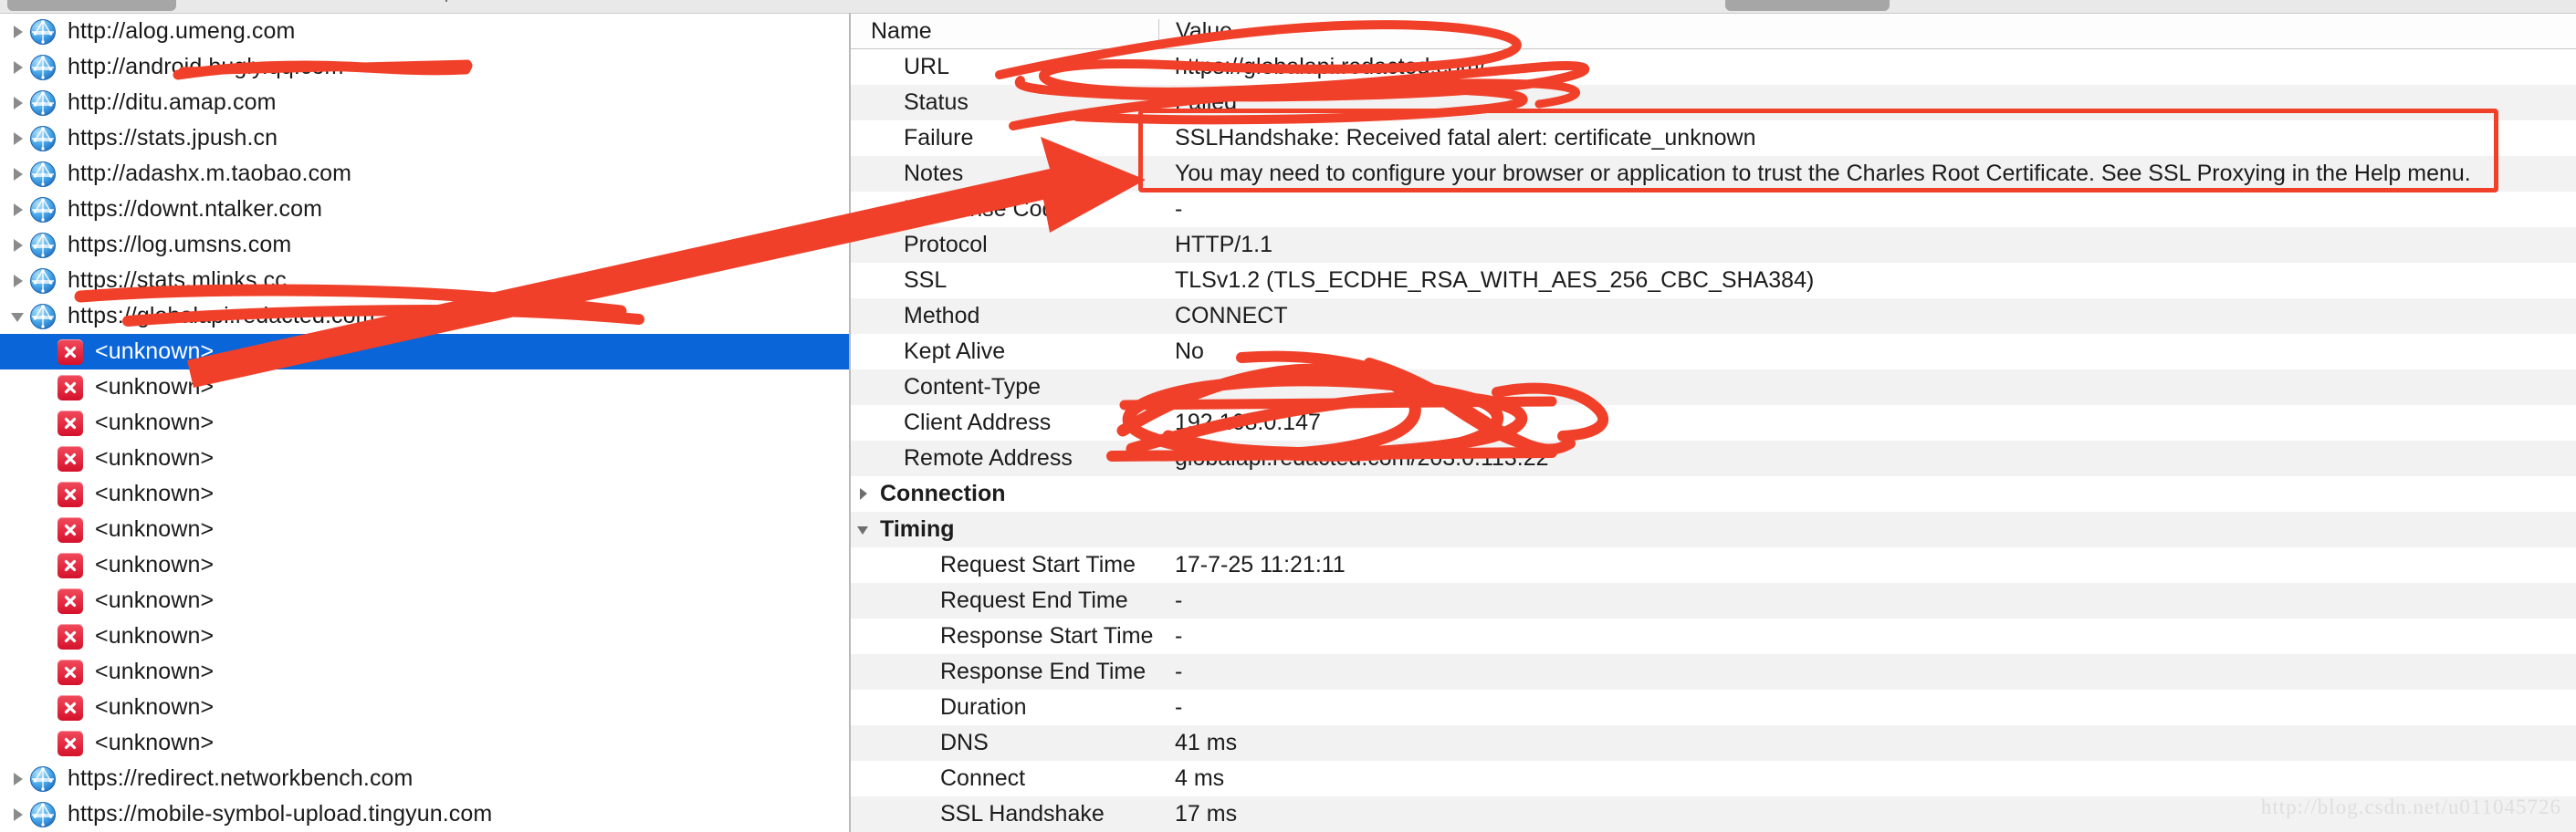 This screenshot has width=2576, height=832. Describe the element at coordinates (1005, 32) in the screenshot. I see `column-header-name: Name` at that location.